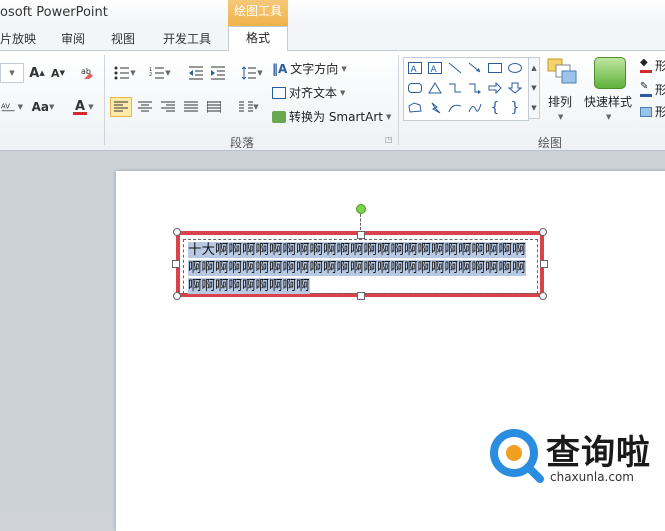  What do you see at coordinates (218, 73) in the screenshot?
I see `increase-indent-icon` at bounding box center [218, 73].